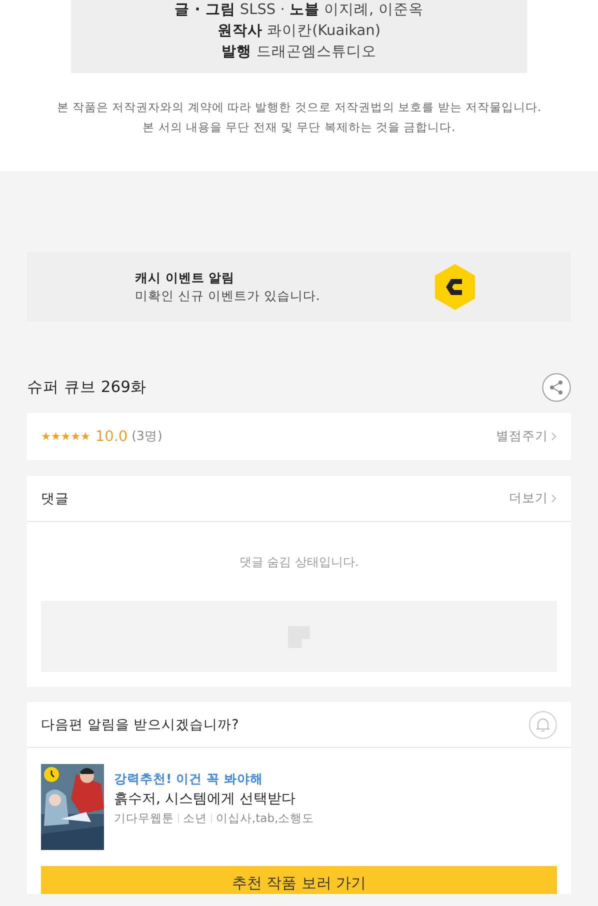 Image resolution: width=598 pixels, height=906 pixels. Describe the element at coordinates (533, 498) in the screenshot. I see `more-link: 더보기` at that location.